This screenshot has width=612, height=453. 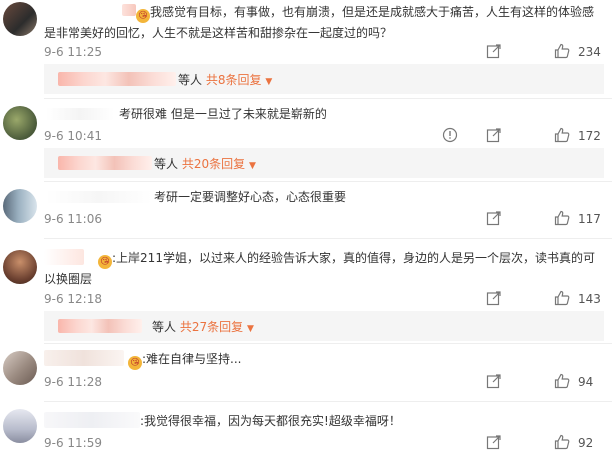 What do you see at coordinates (589, 136) in the screenshot?
I see `like-count: 172` at bounding box center [589, 136].